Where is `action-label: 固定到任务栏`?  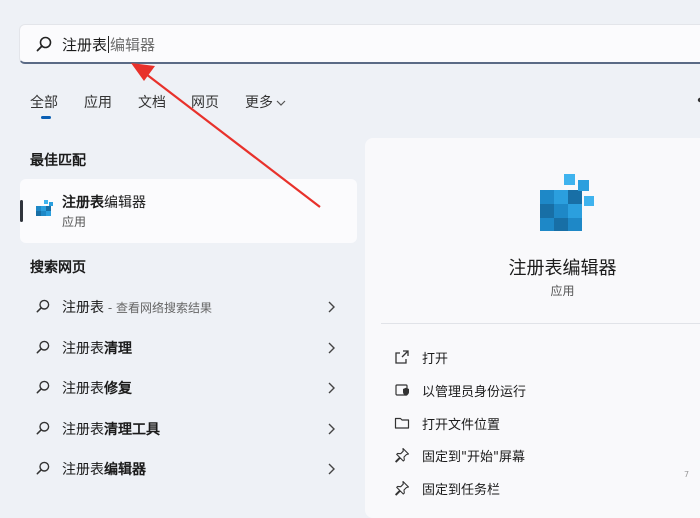 action-label: 固定到任务栏 is located at coordinates (461, 490).